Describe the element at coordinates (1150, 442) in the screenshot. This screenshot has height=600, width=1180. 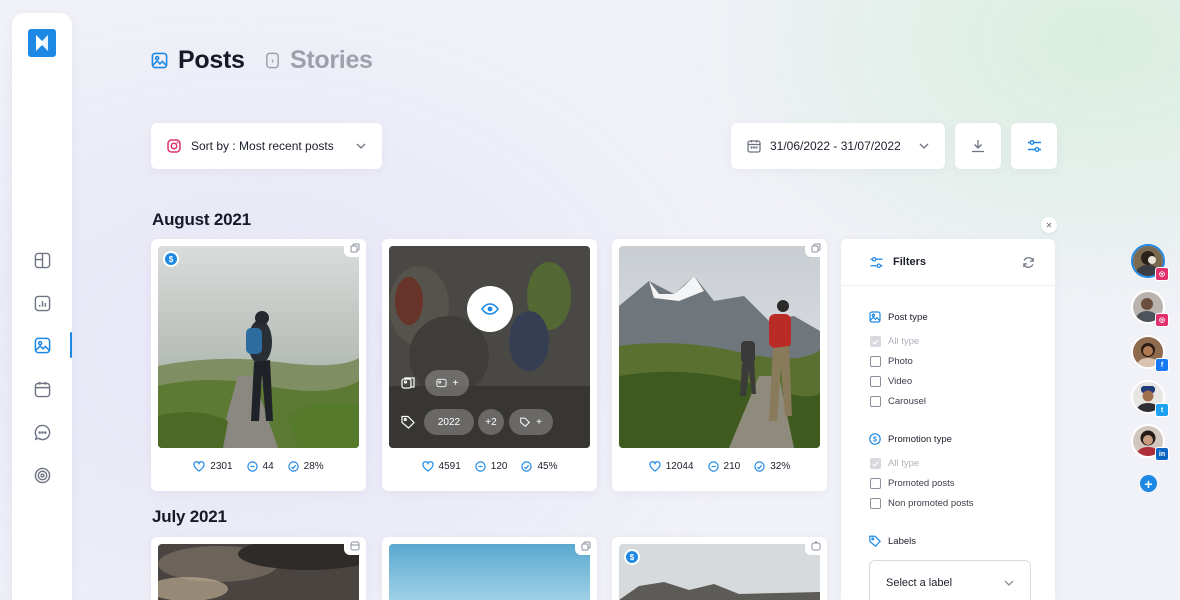
I see `account-avatar: in` at that location.